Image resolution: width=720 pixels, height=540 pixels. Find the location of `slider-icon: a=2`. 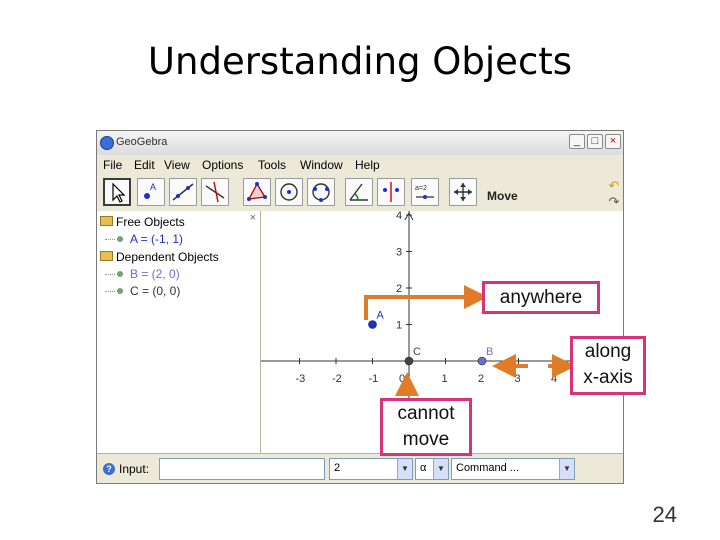

slider-icon: a=2 is located at coordinates (424, 192).